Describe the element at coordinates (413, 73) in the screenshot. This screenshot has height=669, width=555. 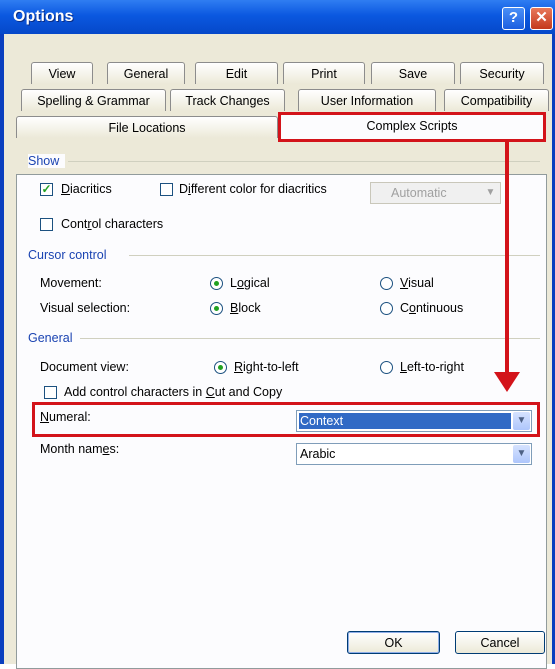
I see `tab-save: Save` at that location.